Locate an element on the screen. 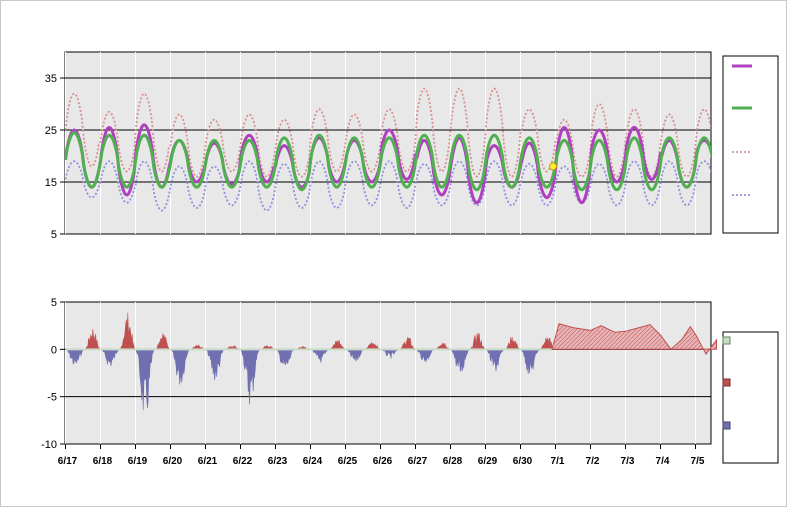 The width and height of the screenshot is (787, 508). x-tick-label: 6/27 is located at coordinates (418, 461).